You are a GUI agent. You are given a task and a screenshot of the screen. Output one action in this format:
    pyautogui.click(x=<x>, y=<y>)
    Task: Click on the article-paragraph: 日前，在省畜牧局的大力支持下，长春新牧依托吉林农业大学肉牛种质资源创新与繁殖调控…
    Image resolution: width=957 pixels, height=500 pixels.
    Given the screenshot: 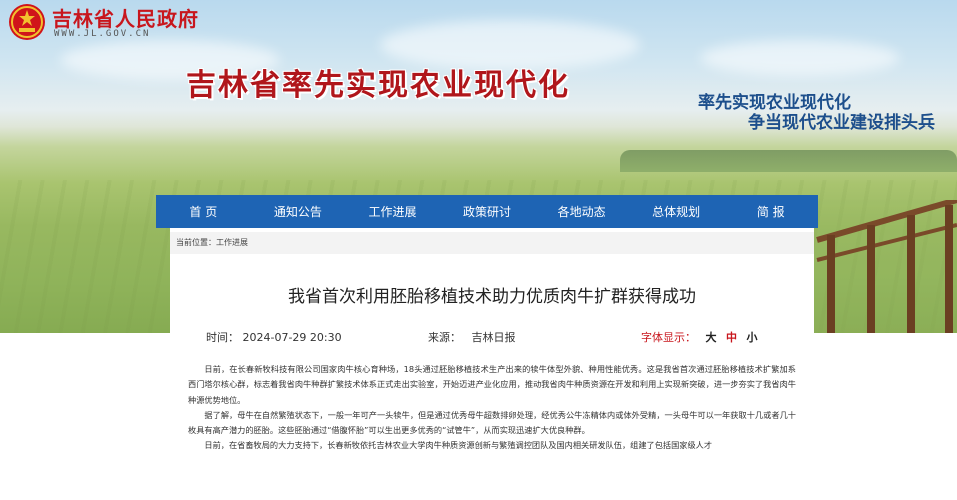 What is the action you would take?
    pyautogui.click(x=458, y=445)
    